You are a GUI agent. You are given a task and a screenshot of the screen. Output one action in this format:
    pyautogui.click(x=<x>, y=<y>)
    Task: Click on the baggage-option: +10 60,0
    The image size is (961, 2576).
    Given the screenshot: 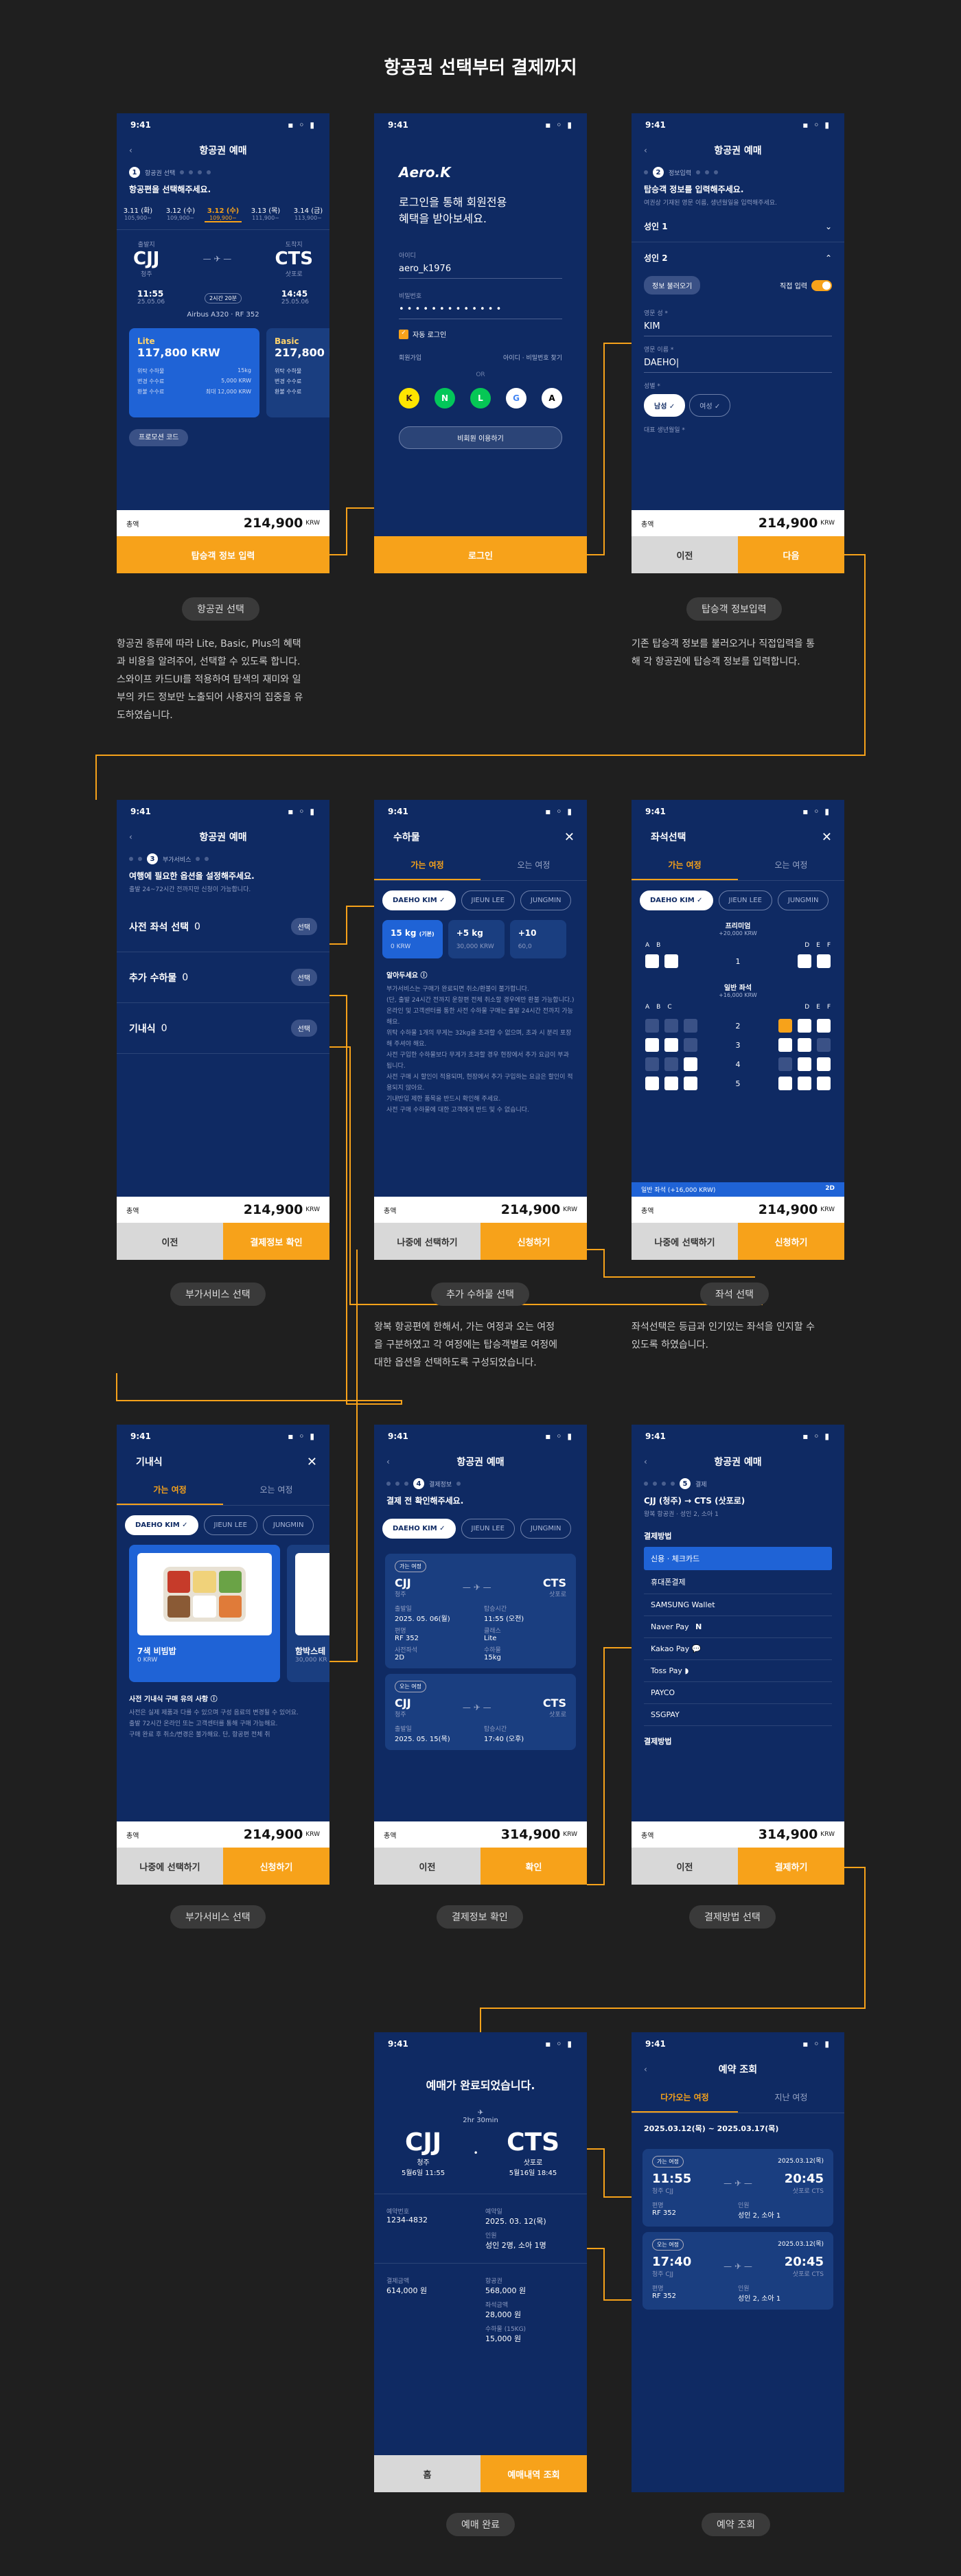 What is the action you would take?
    pyautogui.click(x=537, y=939)
    